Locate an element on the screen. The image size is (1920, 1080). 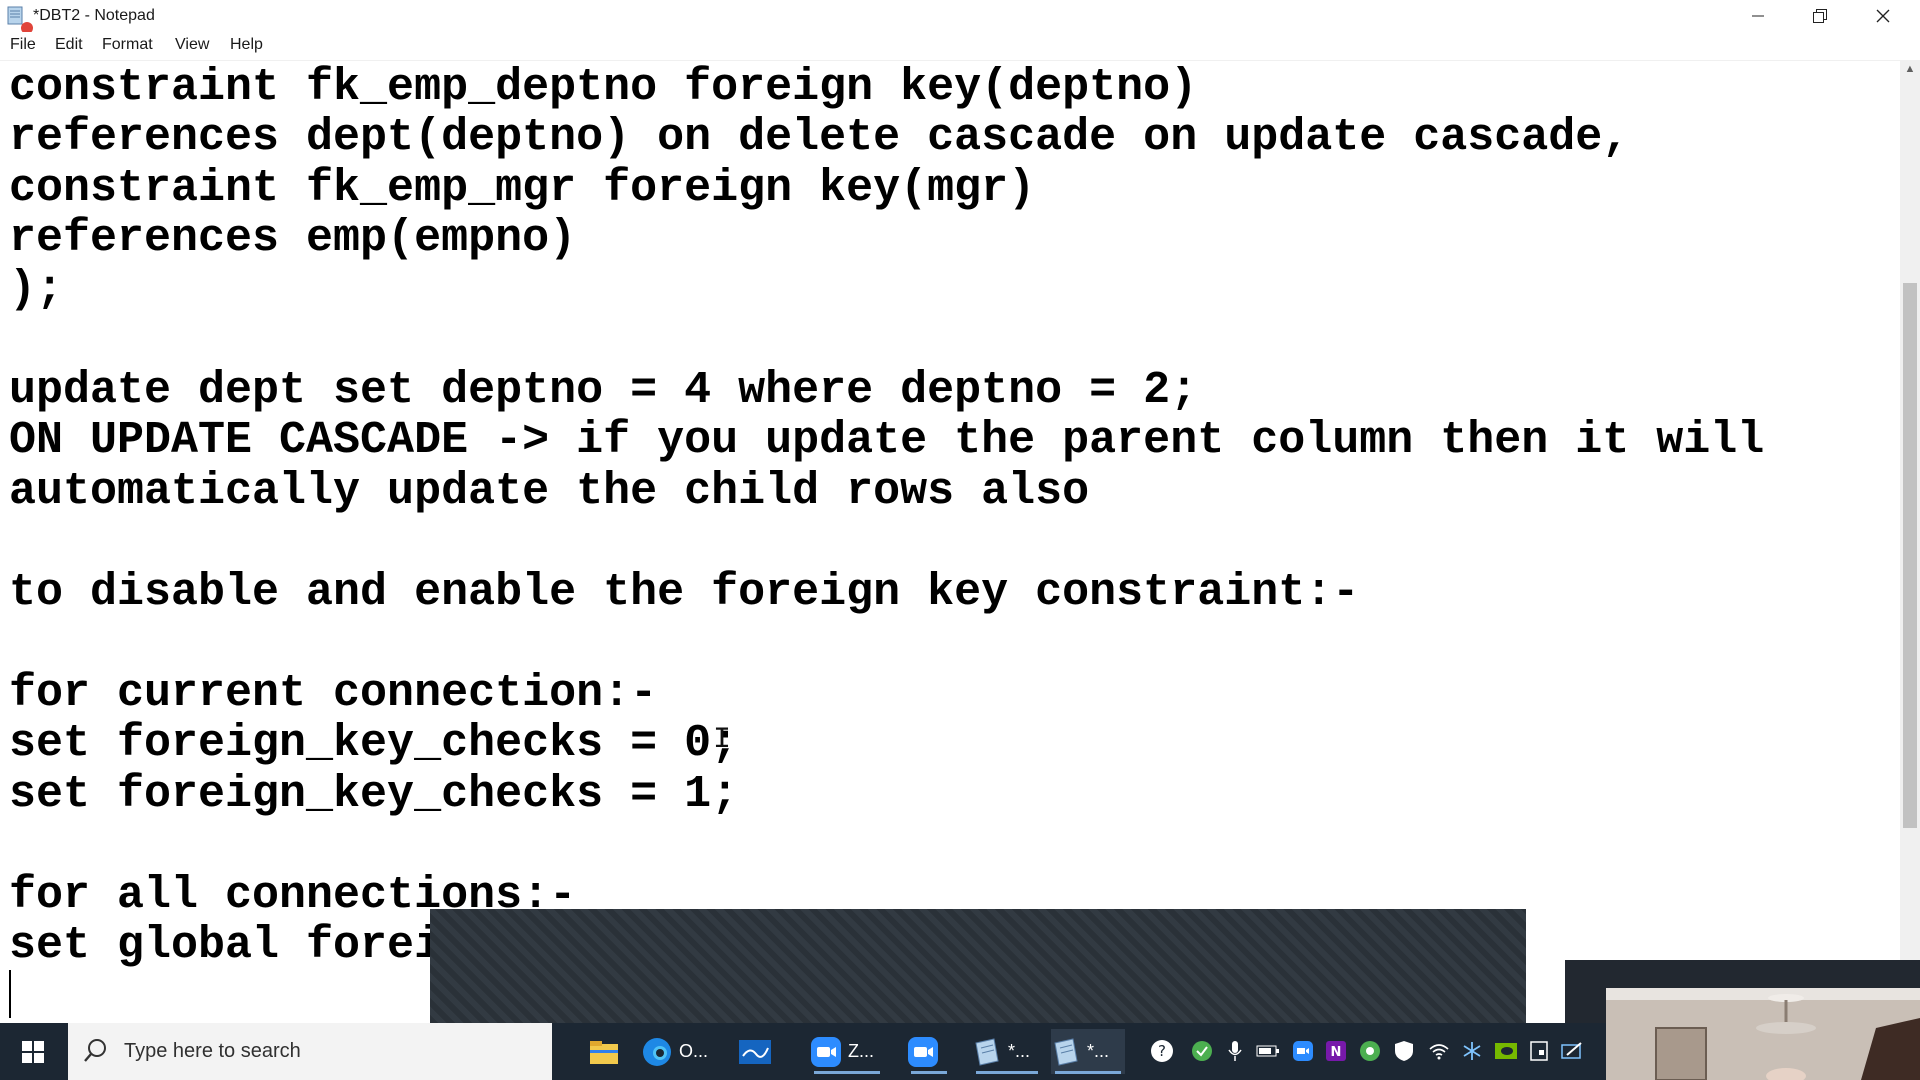
nvidia-icon is located at coordinates (1506, 1051).